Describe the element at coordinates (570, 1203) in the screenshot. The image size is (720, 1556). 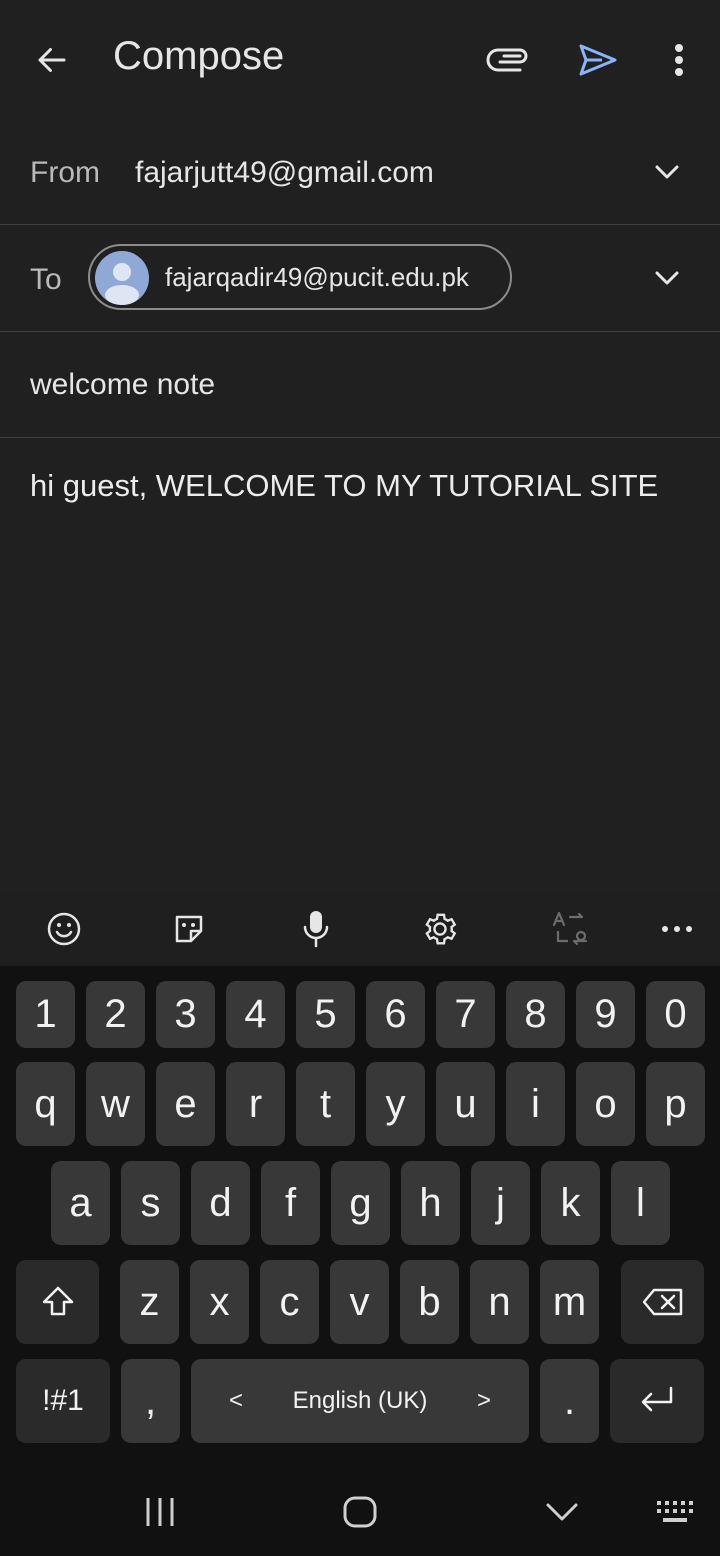
I see `letter-key: k` at that location.